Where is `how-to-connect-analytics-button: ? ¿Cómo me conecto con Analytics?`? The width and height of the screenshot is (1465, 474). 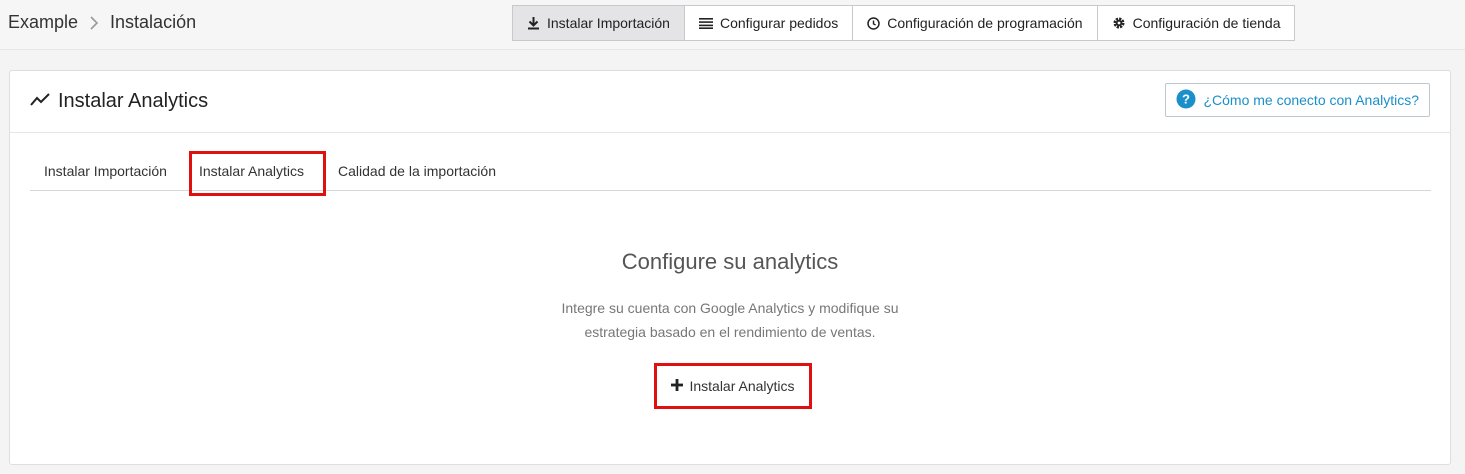
how-to-connect-analytics-button: ? ¿Cómo me conecto con Analytics? is located at coordinates (1297, 100).